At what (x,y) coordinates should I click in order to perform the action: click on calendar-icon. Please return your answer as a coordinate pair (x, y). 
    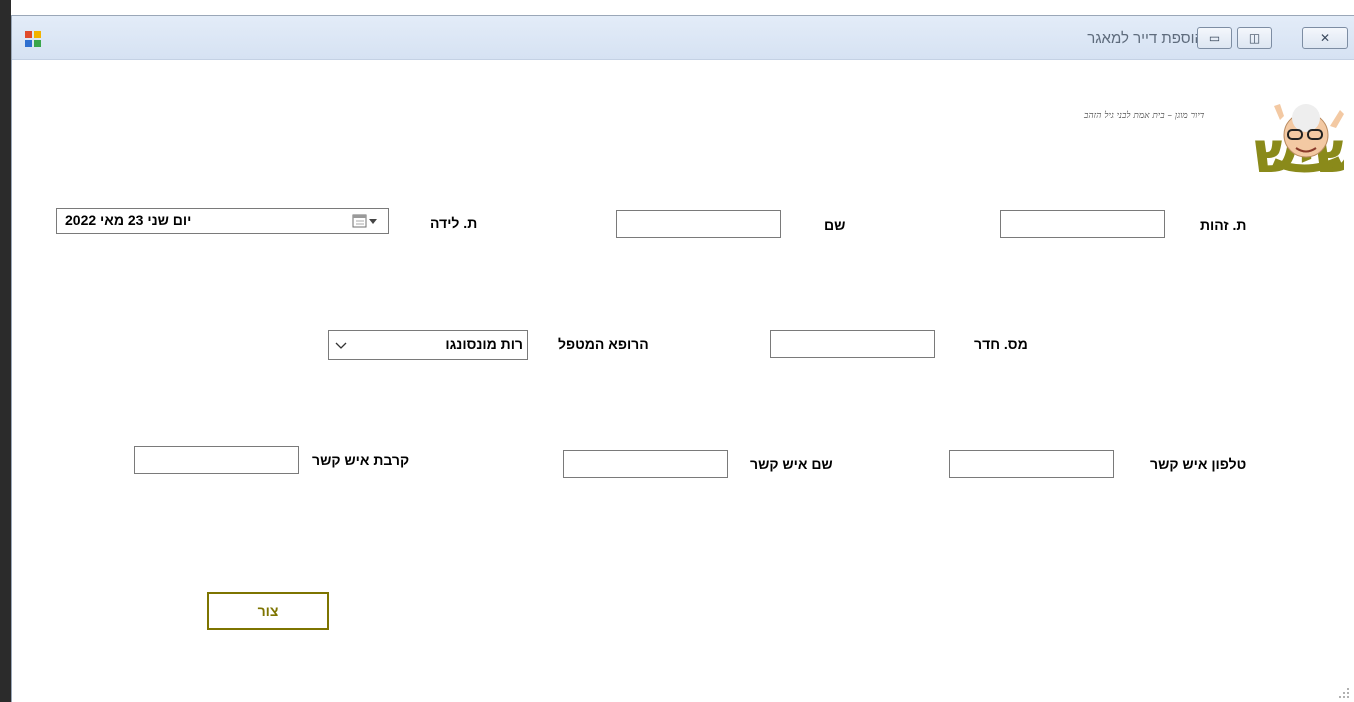
    Looking at the image, I should click on (364, 221).